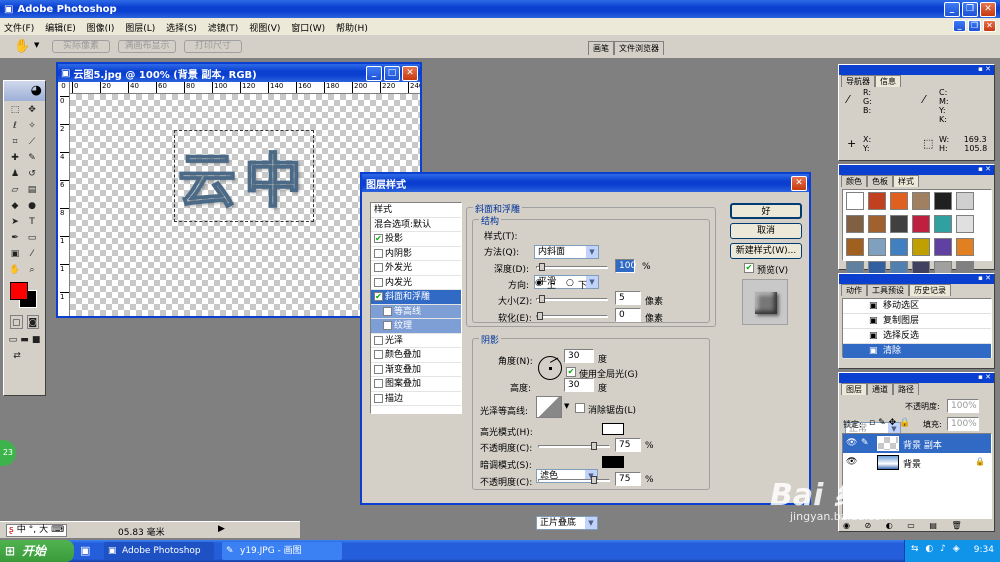 Image resolution: width=1000 pixels, height=562 pixels. What do you see at coordinates (936, 549) in the screenshot?
I see `tray-icons: ⇆ ◐ ♪ ◈` at bounding box center [936, 549].